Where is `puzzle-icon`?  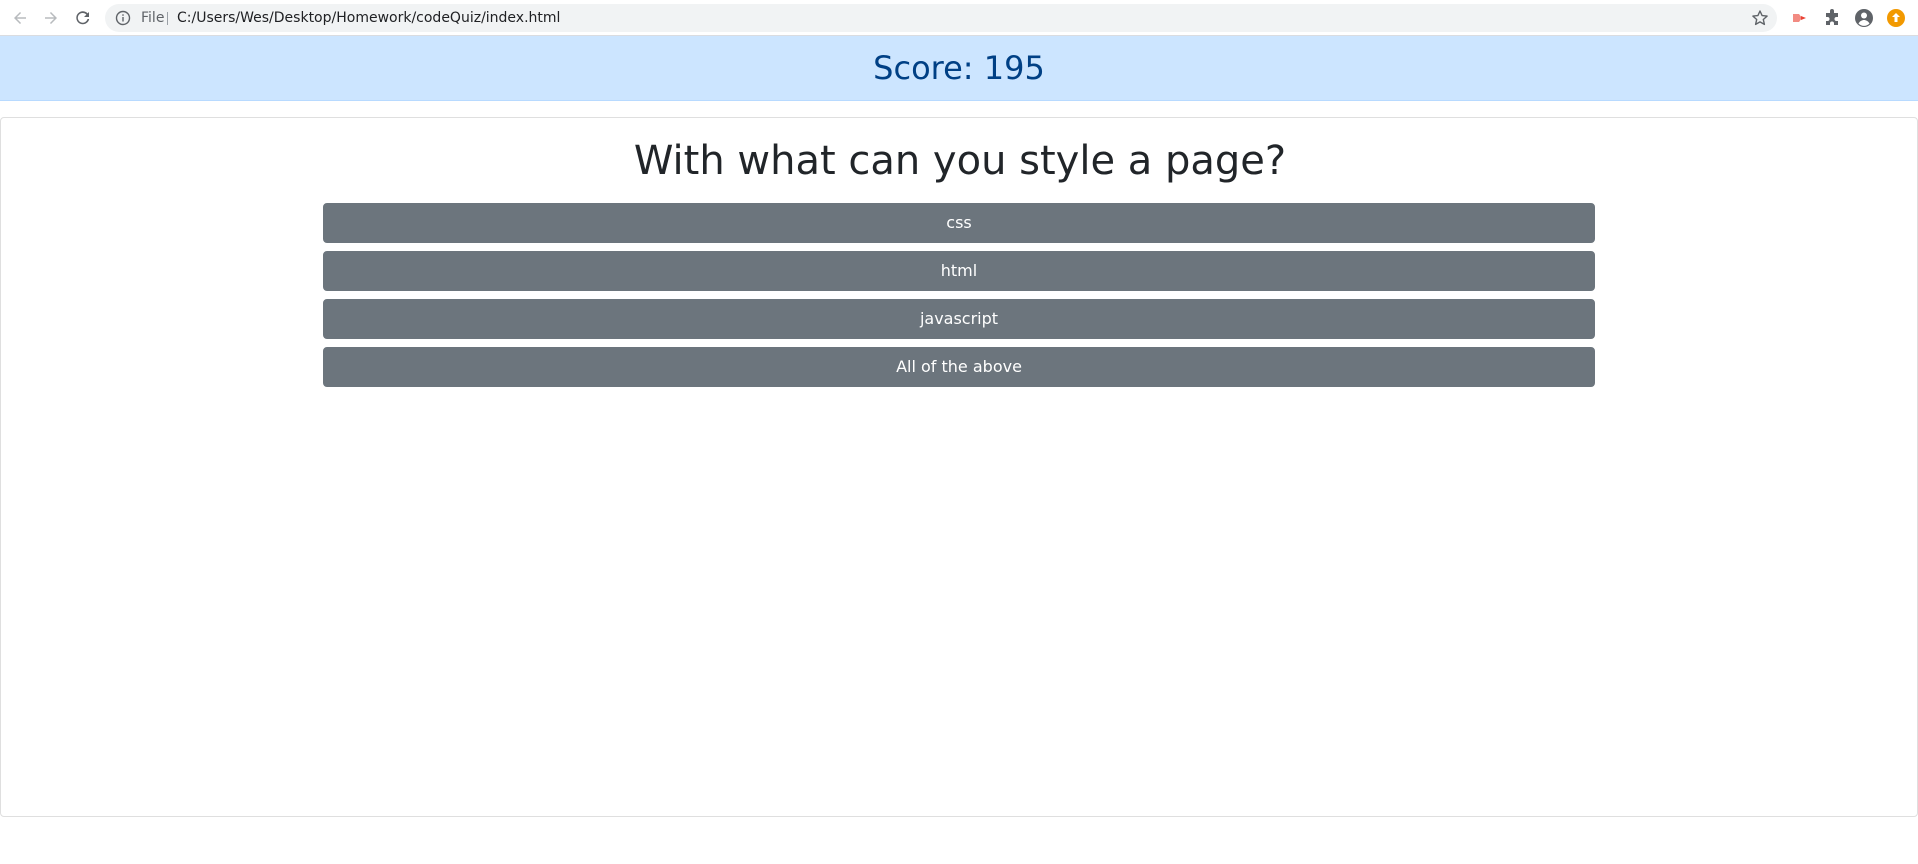 puzzle-icon is located at coordinates (1832, 17).